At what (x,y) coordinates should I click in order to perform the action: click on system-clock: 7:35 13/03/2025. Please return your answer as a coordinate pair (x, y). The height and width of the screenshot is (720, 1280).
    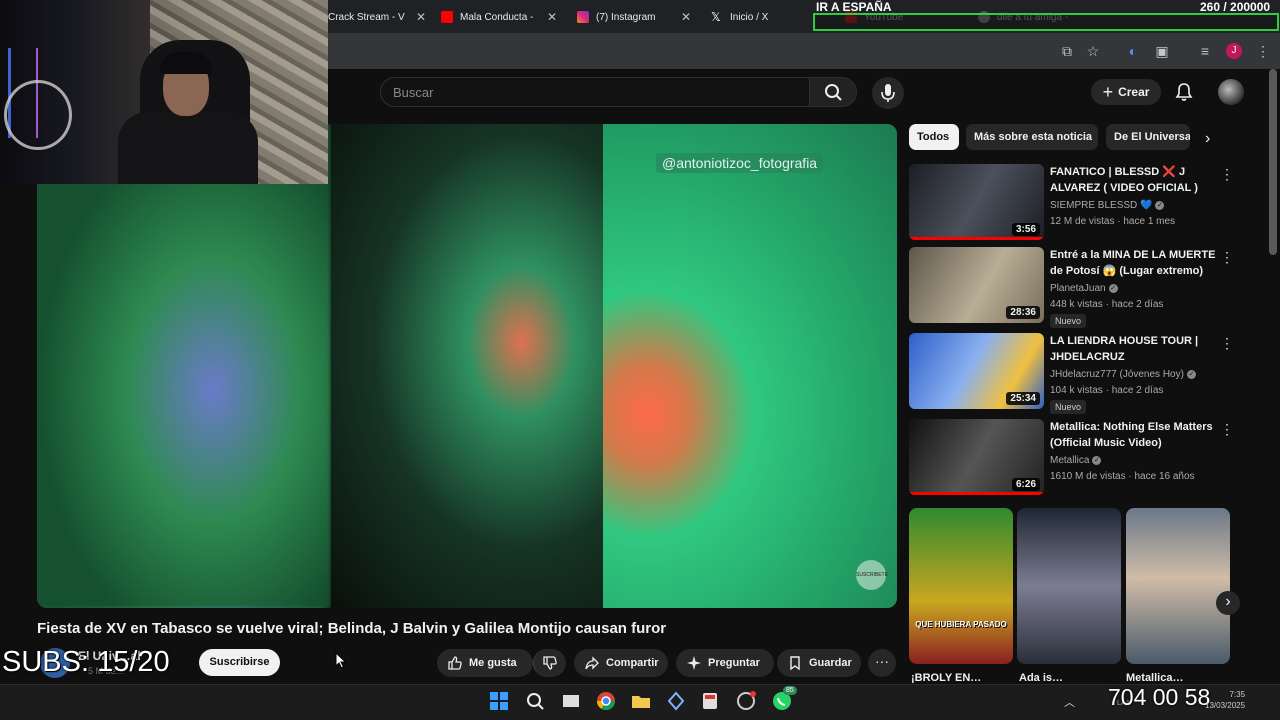
    Looking at the image, I should click on (1225, 700).